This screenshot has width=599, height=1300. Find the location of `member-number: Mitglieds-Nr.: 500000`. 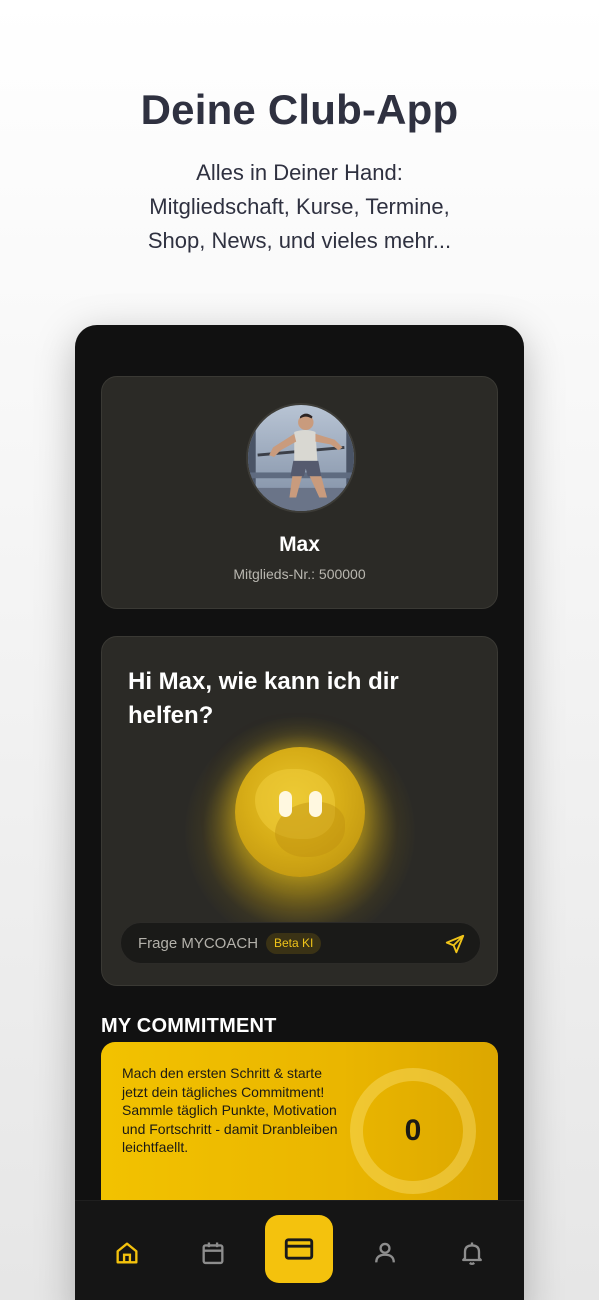

member-number: Mitglieds-Nr.: 500000 is located at coordinates (299, 574).